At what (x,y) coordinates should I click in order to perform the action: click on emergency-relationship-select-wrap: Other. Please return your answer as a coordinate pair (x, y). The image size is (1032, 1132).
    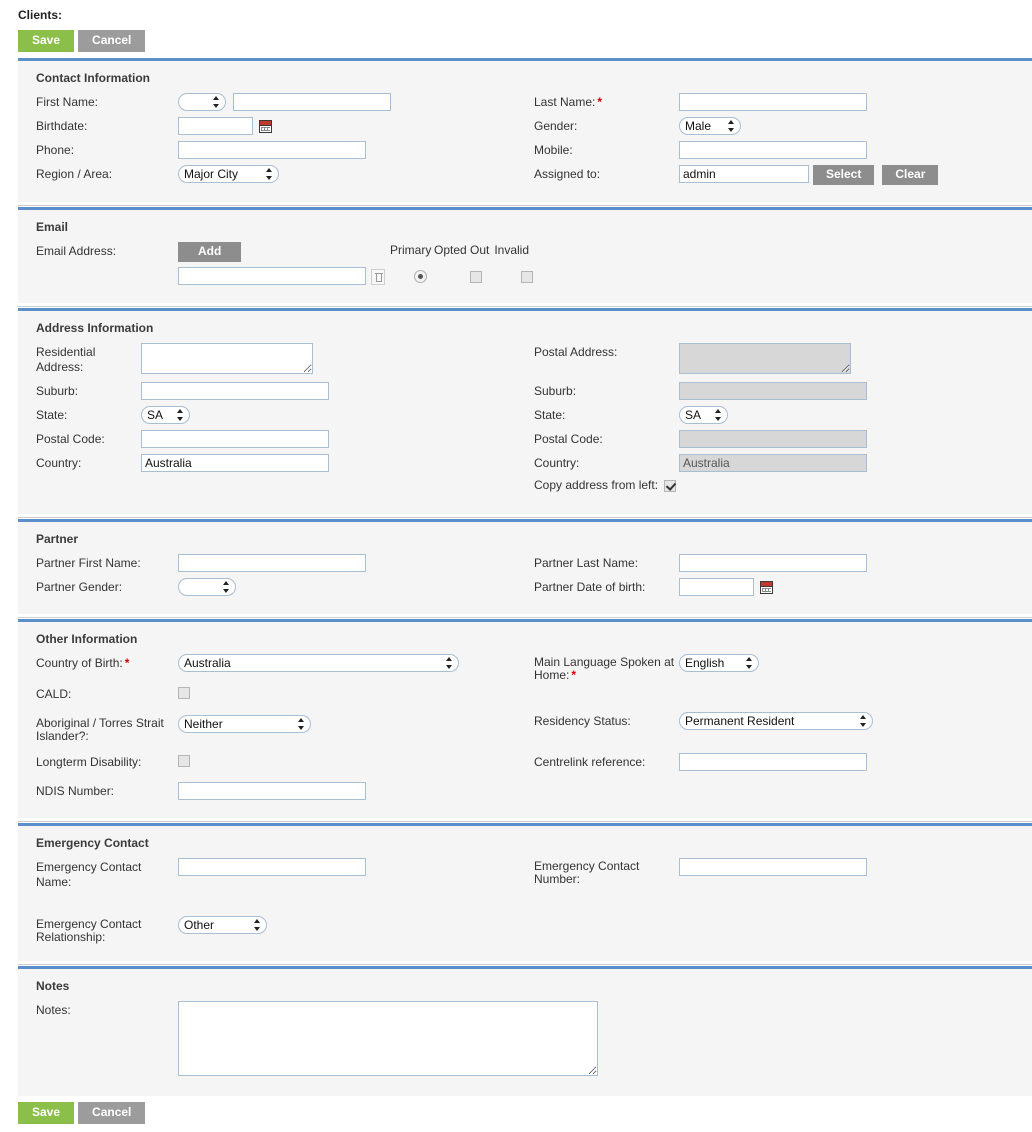
    Looking at the image, I should click on (222, 925).